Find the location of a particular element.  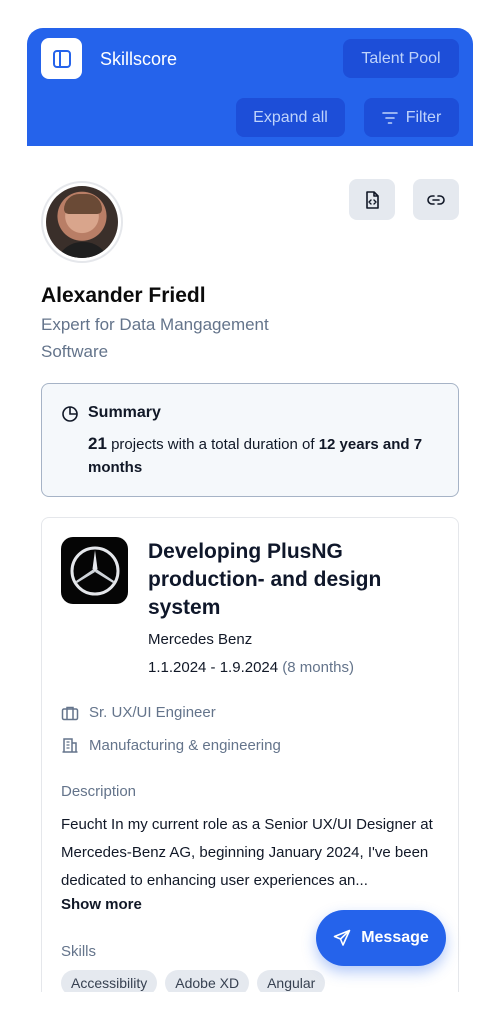

filter-label: Filter is located at coordinates (423, 117).